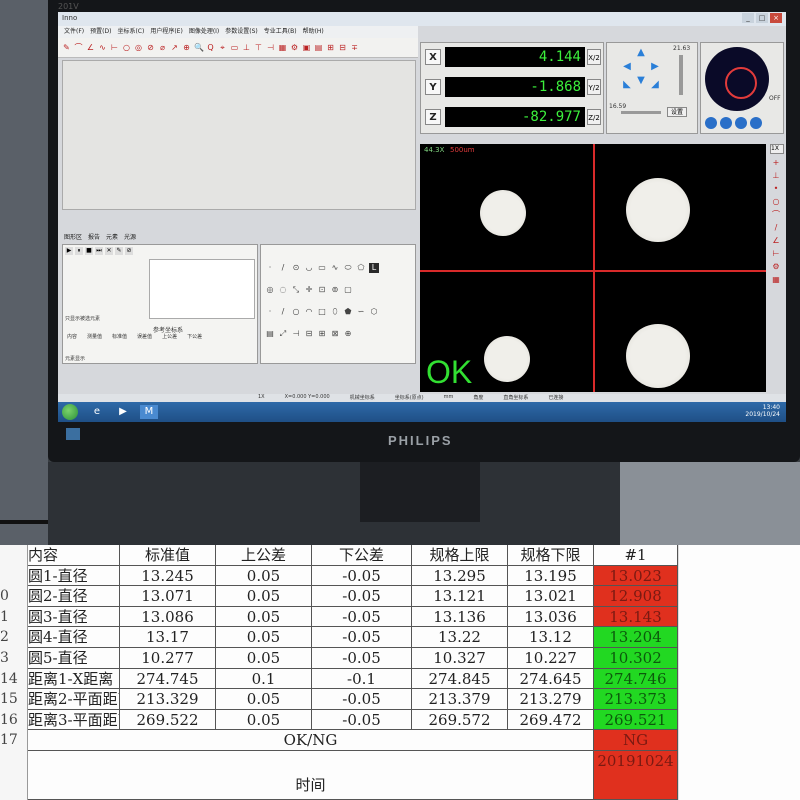  I want to click on arc-tool-icon: ◡, so click(309, 268).